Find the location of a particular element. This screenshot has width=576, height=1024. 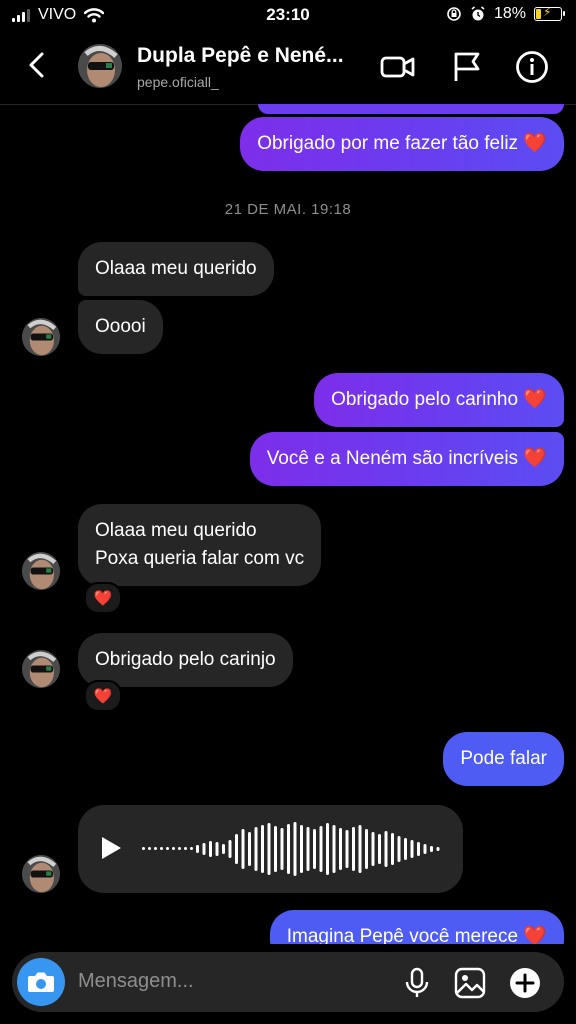

message-text-line: Poxa queria falar com vc is located at coordinates (200, 558).